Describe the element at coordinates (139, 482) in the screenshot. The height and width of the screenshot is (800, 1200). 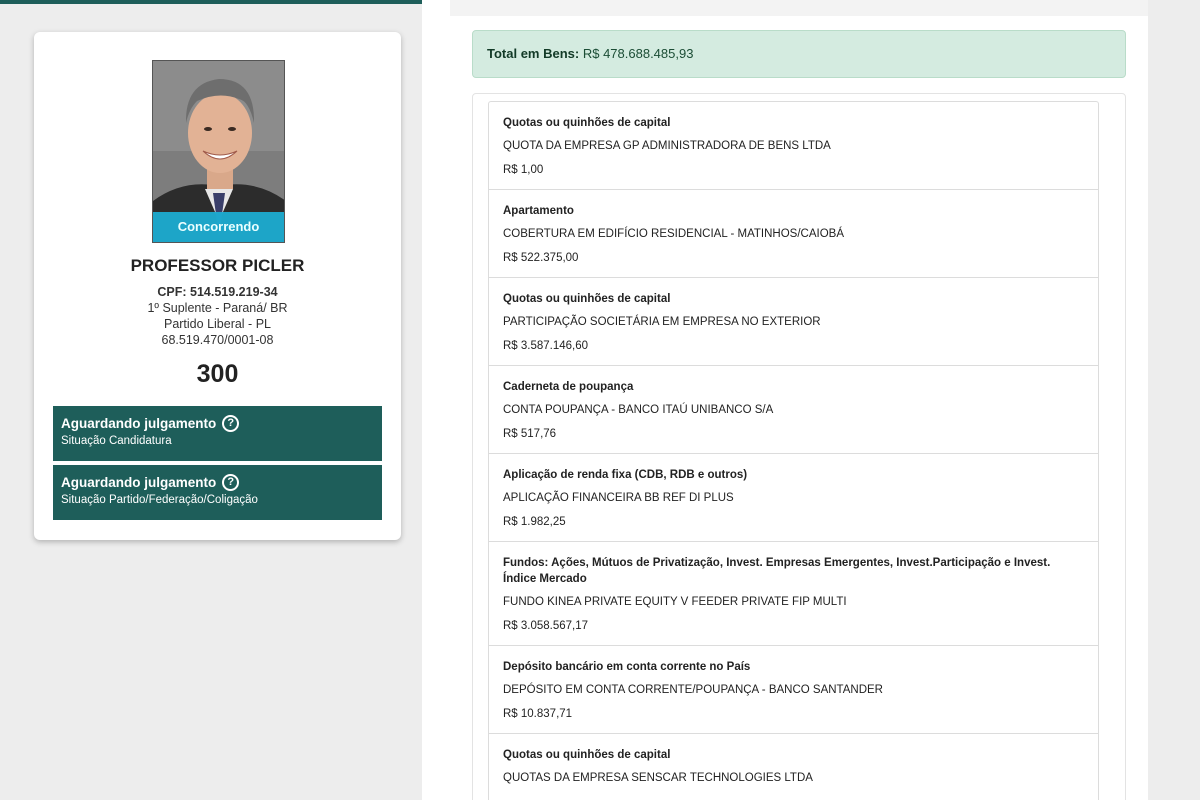
I see `status-party-title: Aguardando julgamento` at that location.